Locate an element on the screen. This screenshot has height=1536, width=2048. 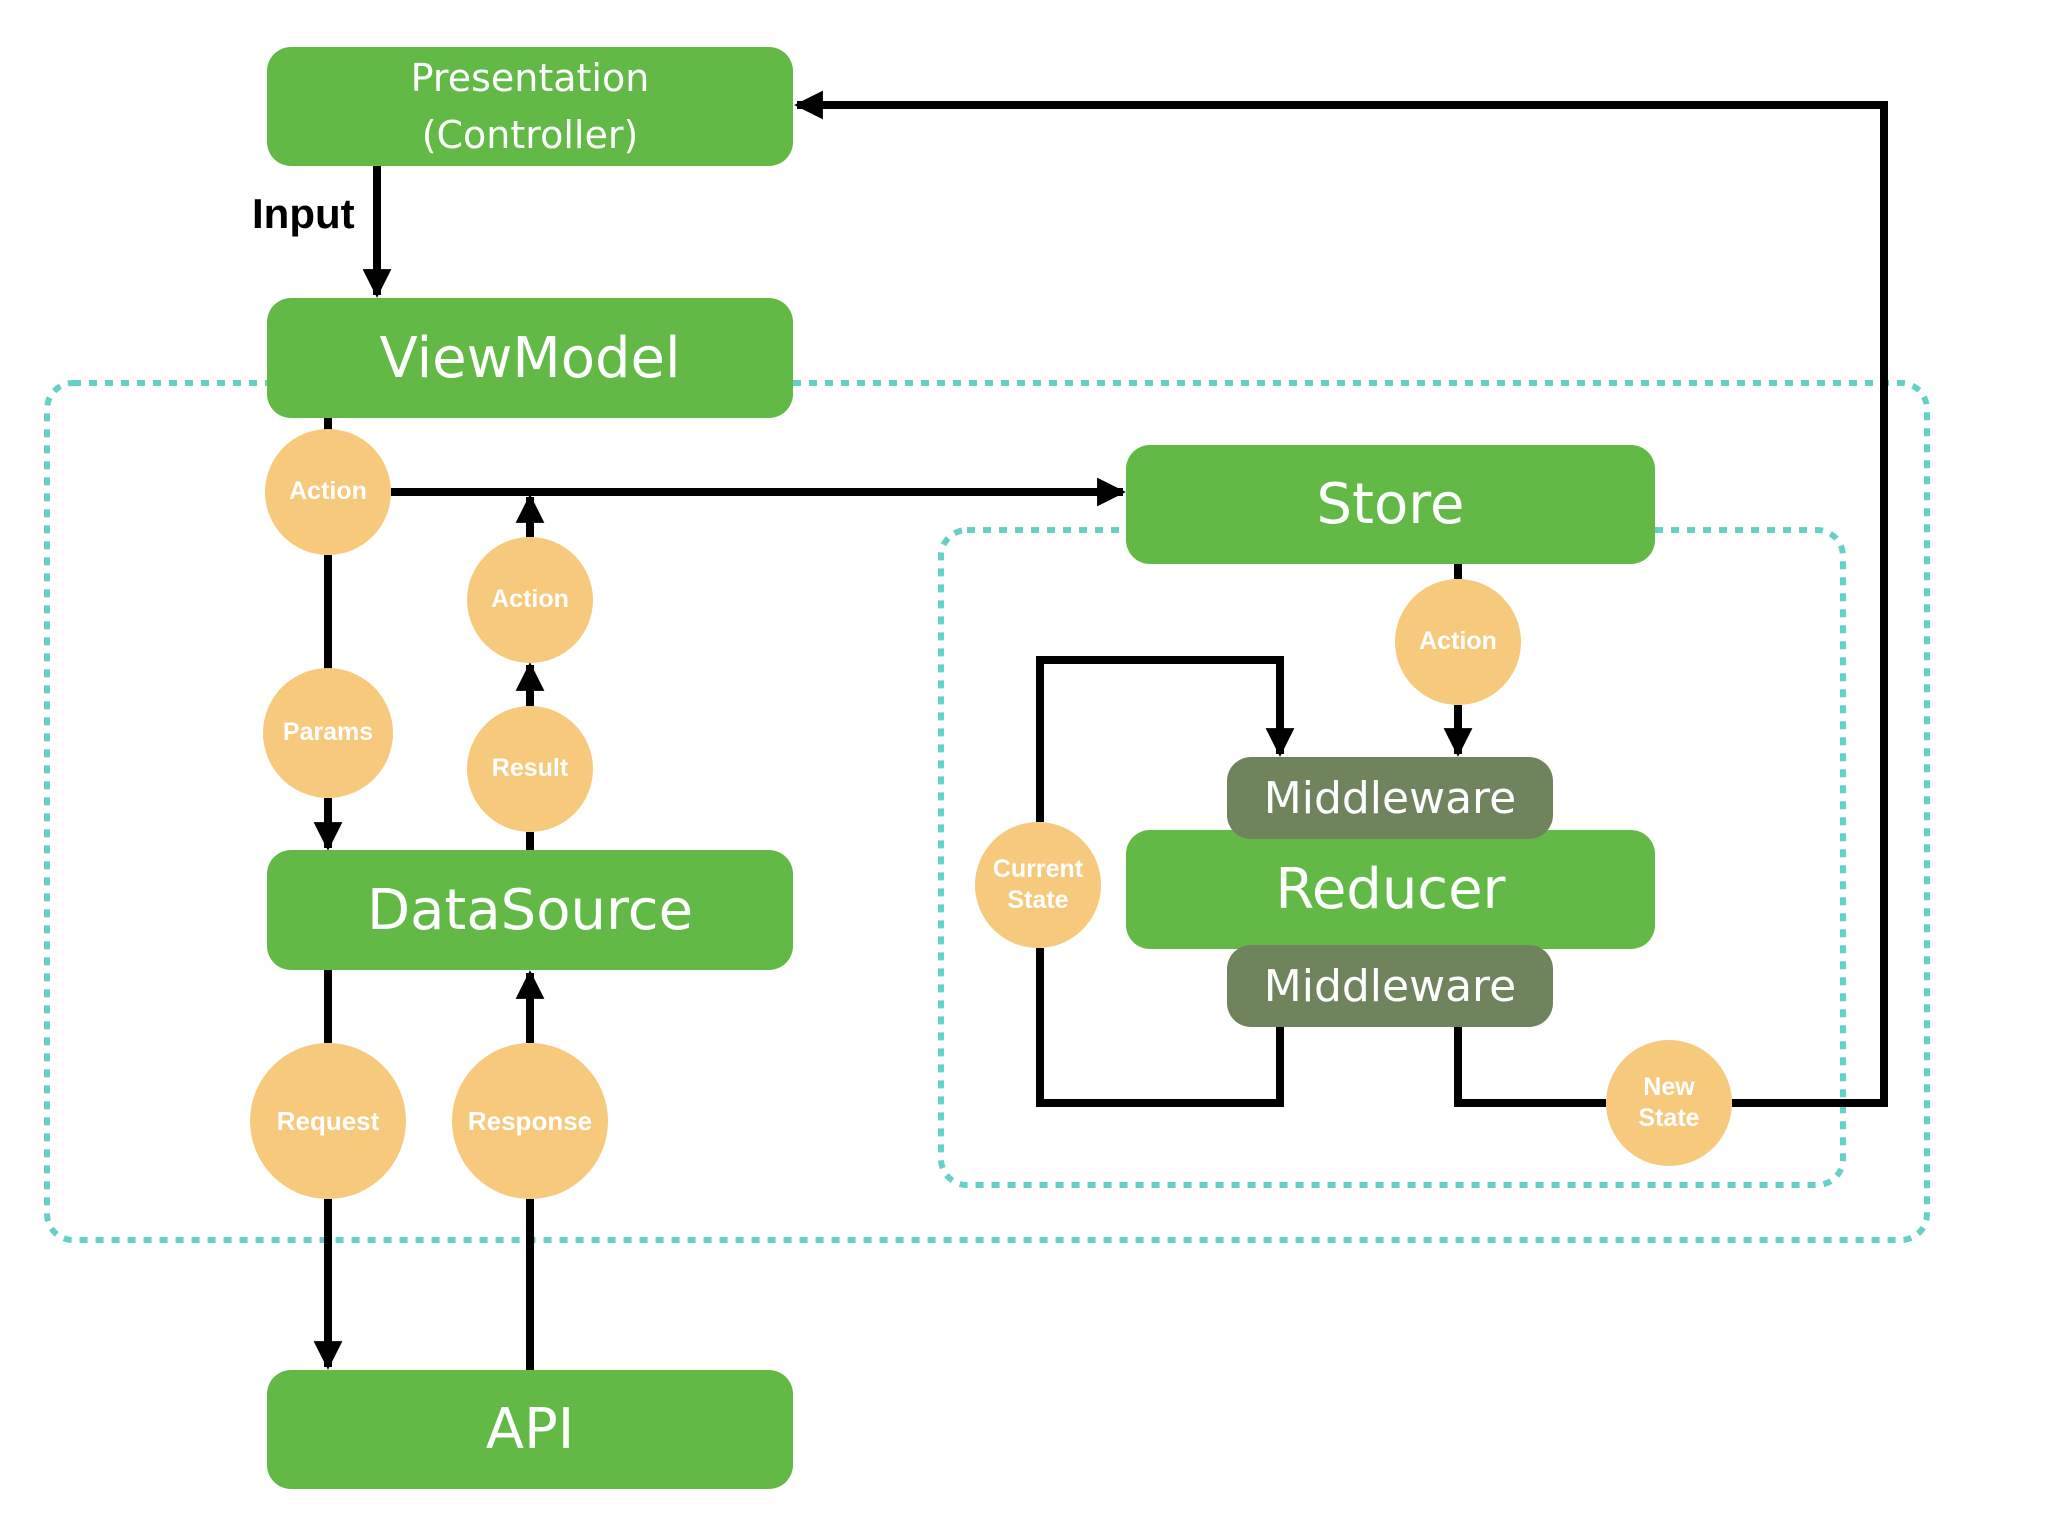
datasource-box: DataSource is located at coordinates (530, 910).